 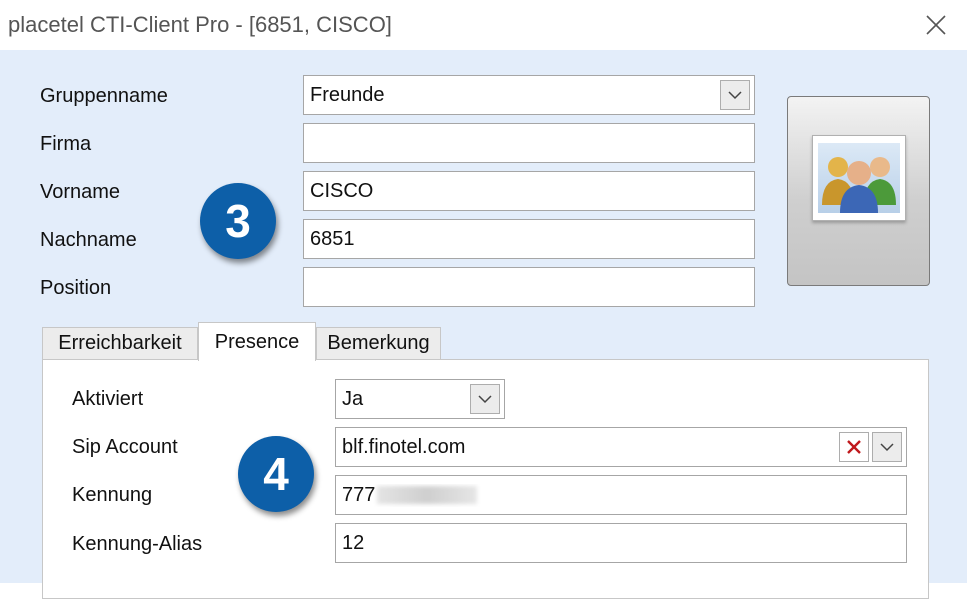 What do you see at coordinates (332, 238) in the screenshot?
I see `nachname-value: 6851` at bounding box center [332, 238].